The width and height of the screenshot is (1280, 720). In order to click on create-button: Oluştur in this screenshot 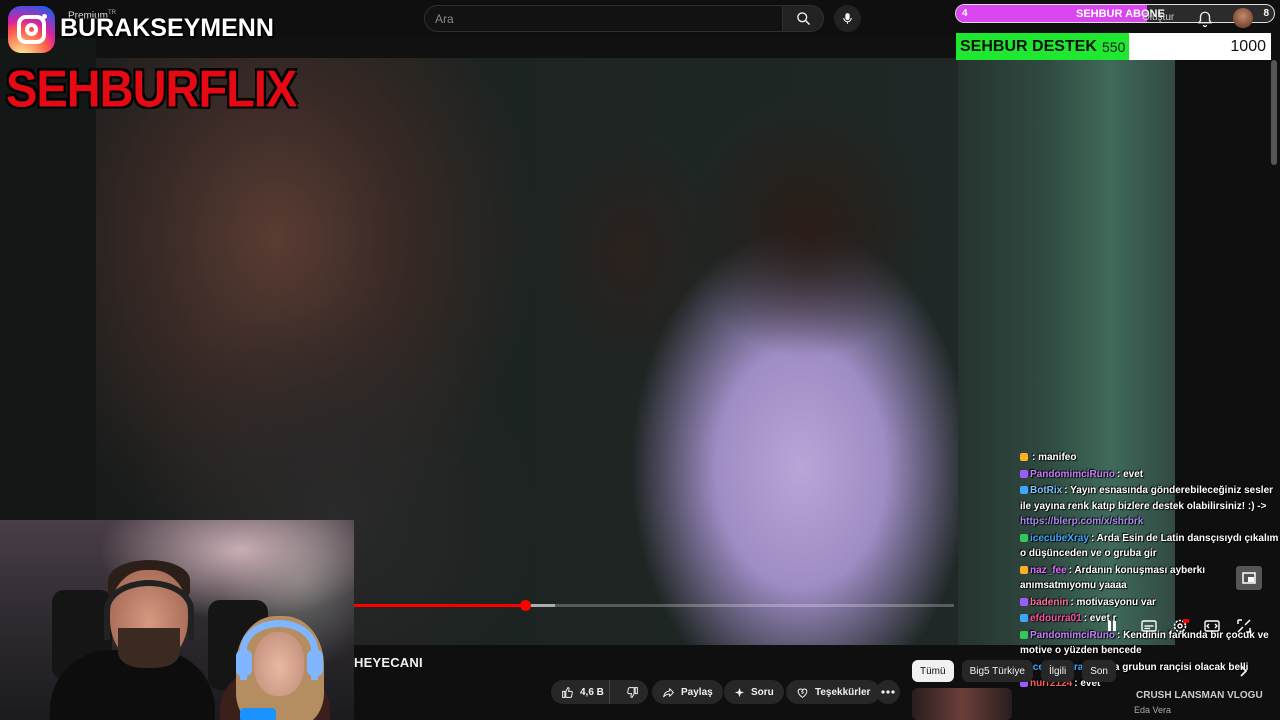, I will do `click(1158, 17)`.